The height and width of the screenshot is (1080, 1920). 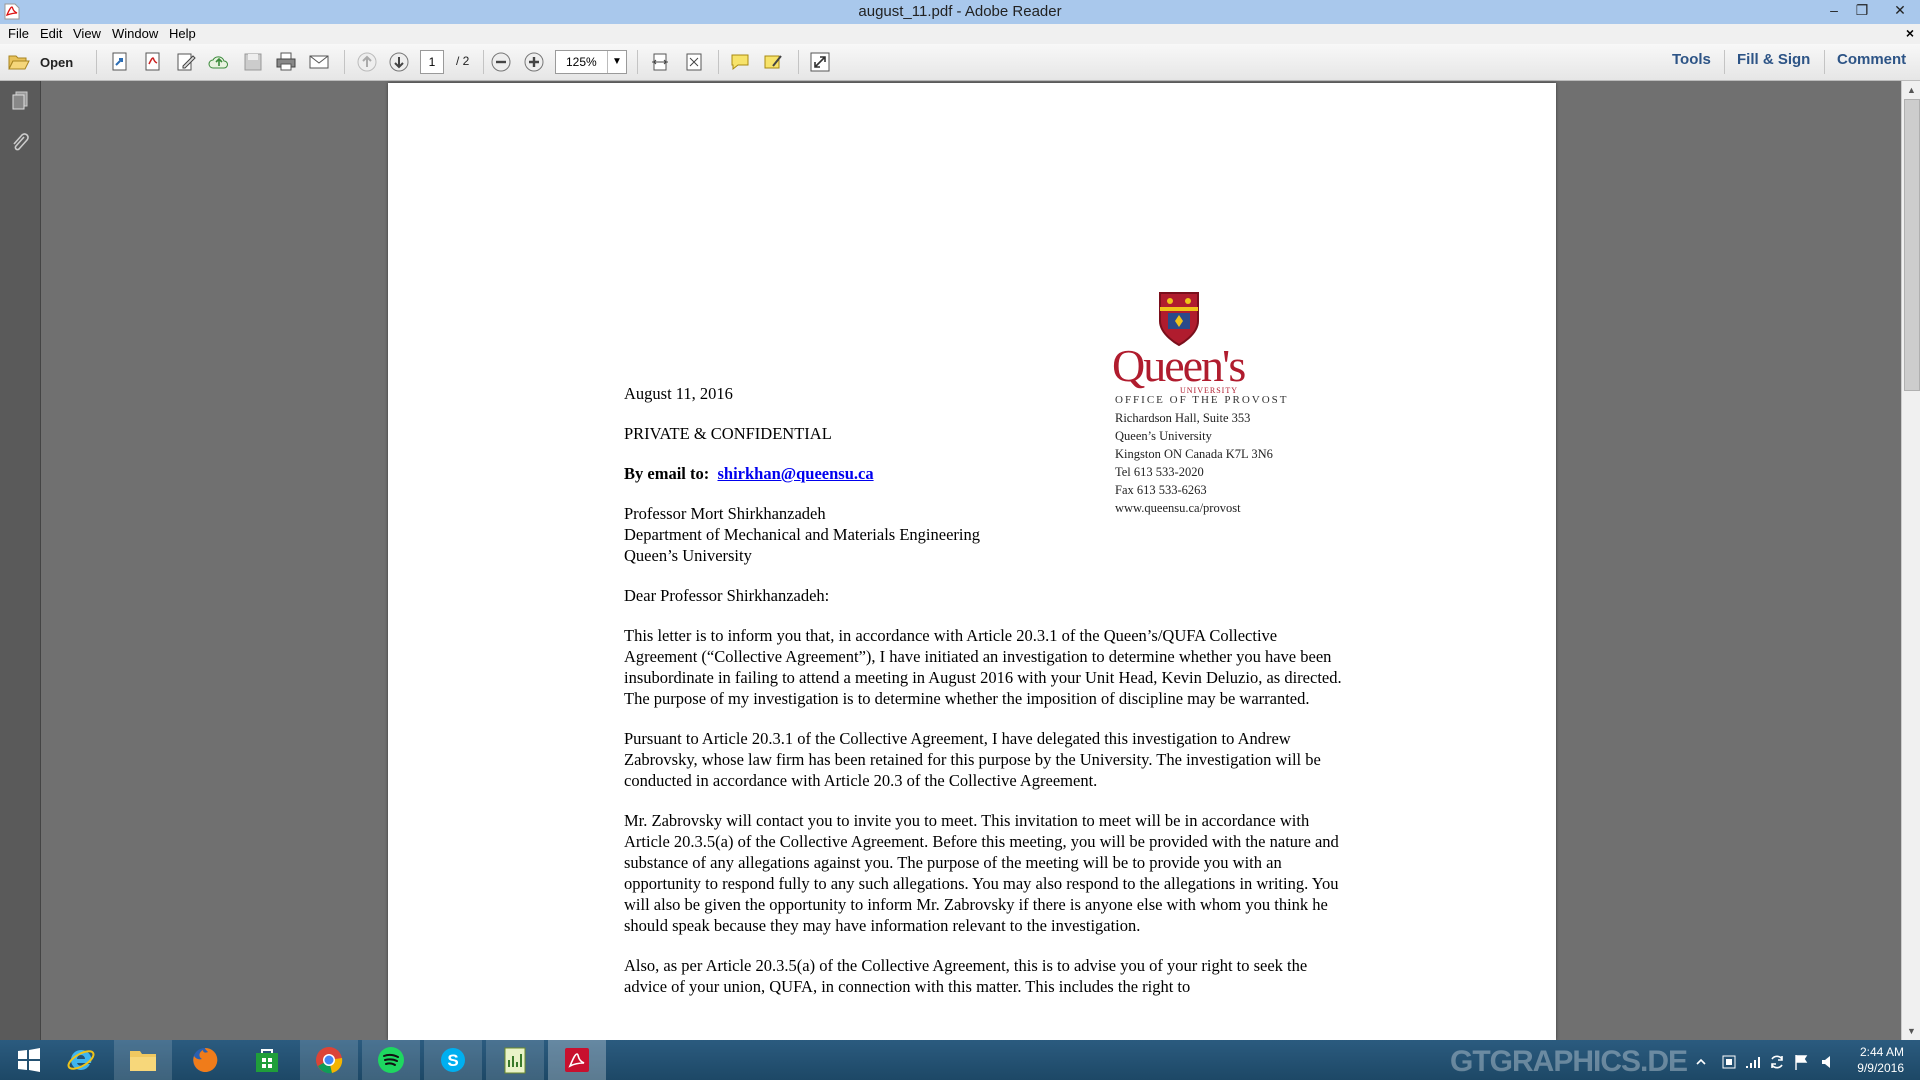 I want to click on vertical-scrollbar: ▲ ▼, so click(x=1910, y=560).